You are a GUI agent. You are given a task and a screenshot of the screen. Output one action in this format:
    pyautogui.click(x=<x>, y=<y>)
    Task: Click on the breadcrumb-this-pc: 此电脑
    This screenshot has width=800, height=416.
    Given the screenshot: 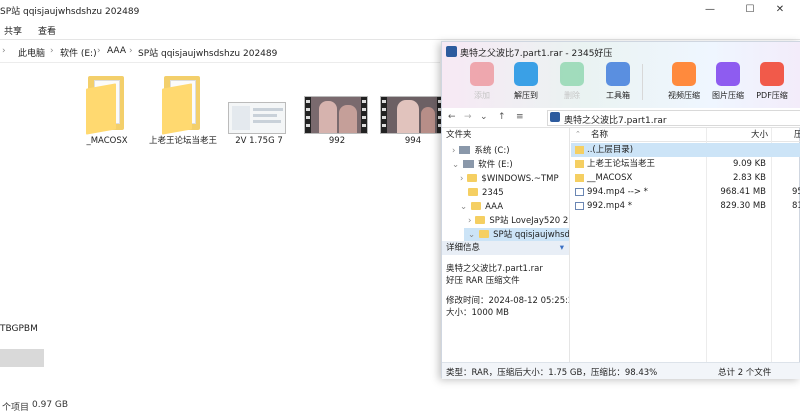 What is the action you would take?
    pyautogui.click(x=31, y=52)
    